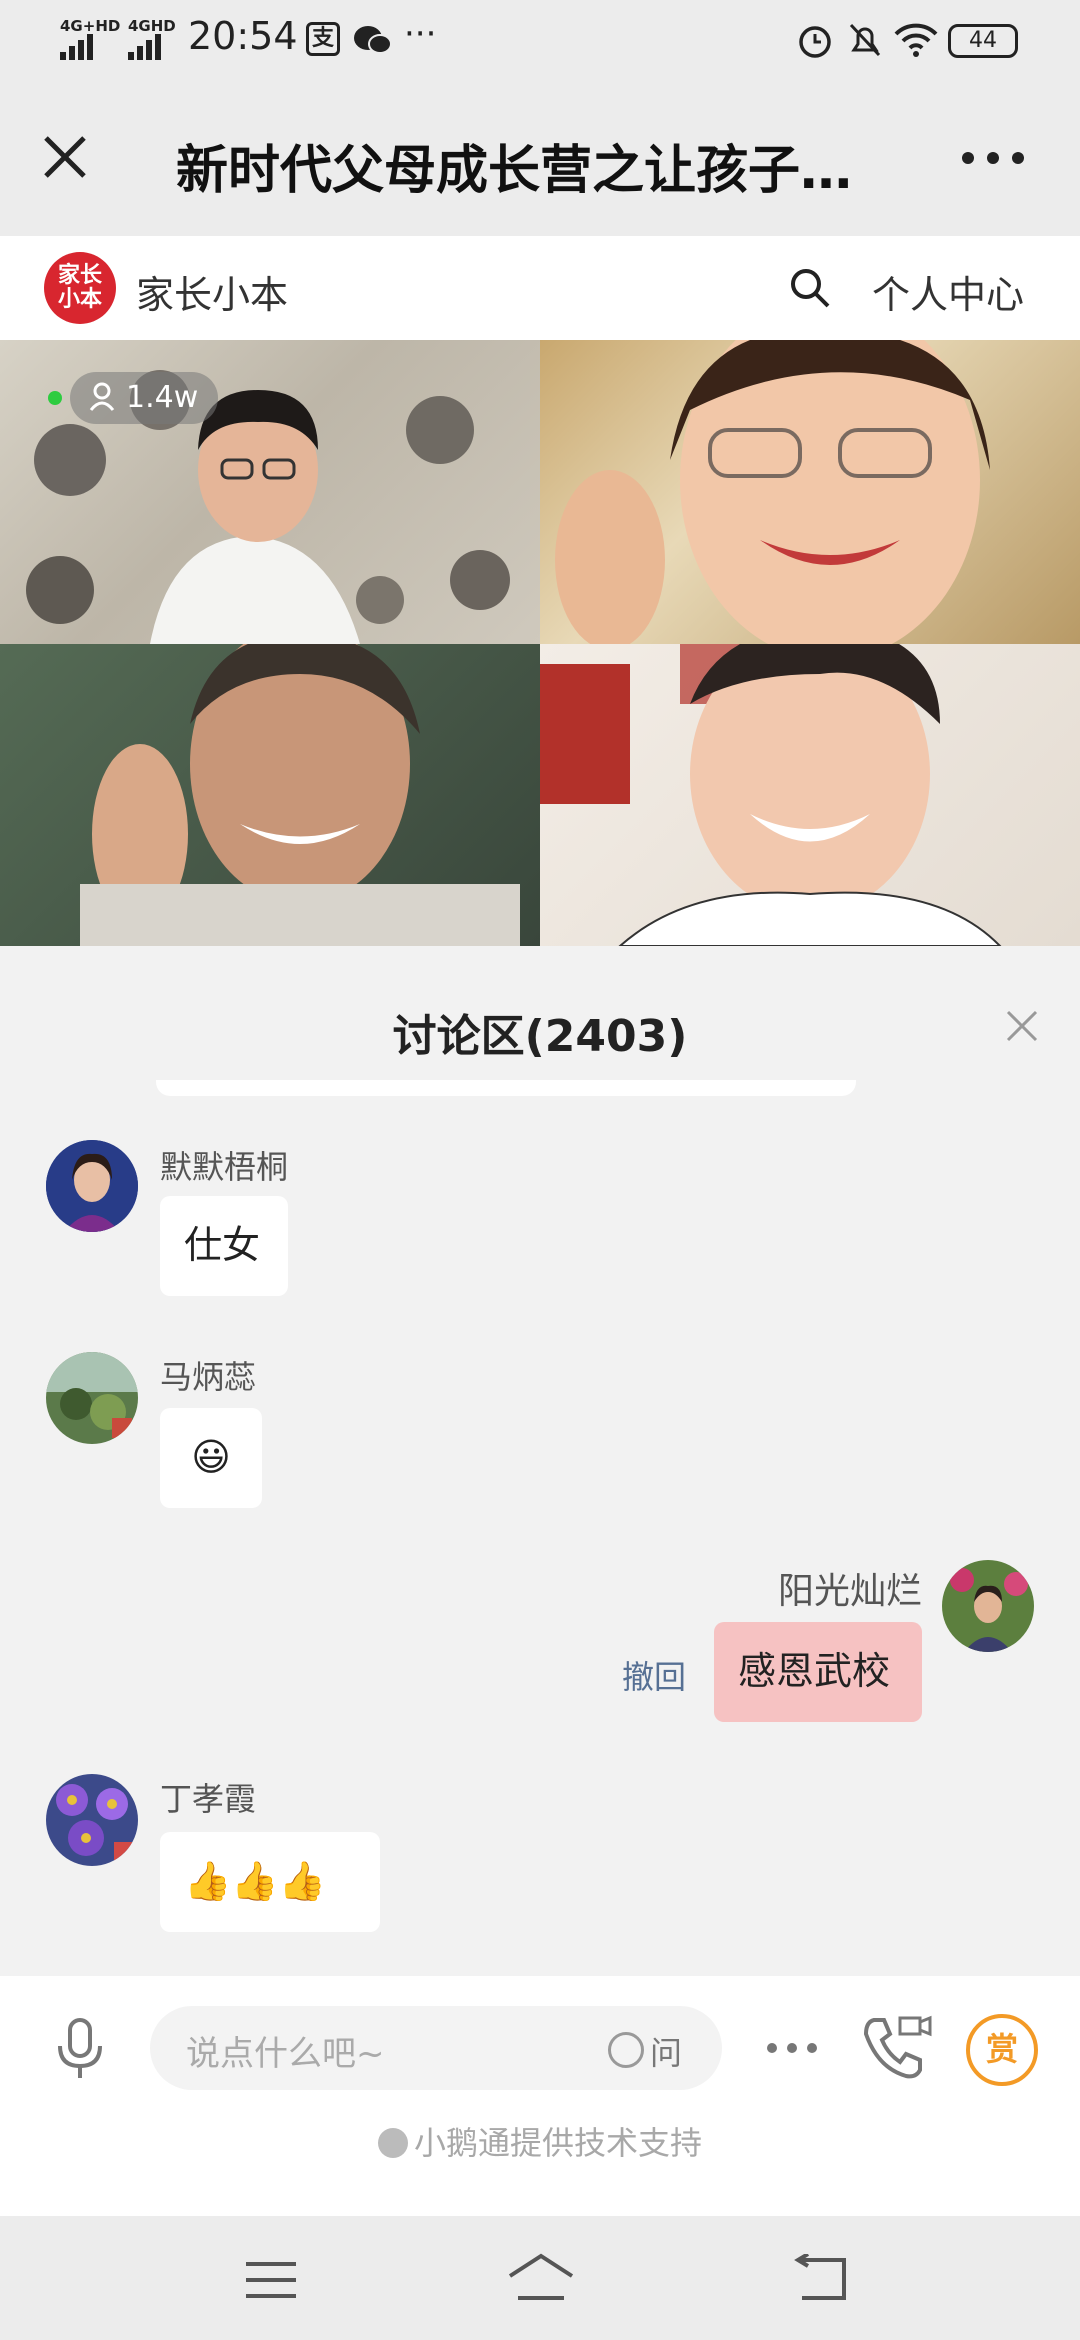  What do you see at coordinates (162, 397) in the screenshot?
I see `viewer-count: 1.4w` at bounding box center [162, 397].